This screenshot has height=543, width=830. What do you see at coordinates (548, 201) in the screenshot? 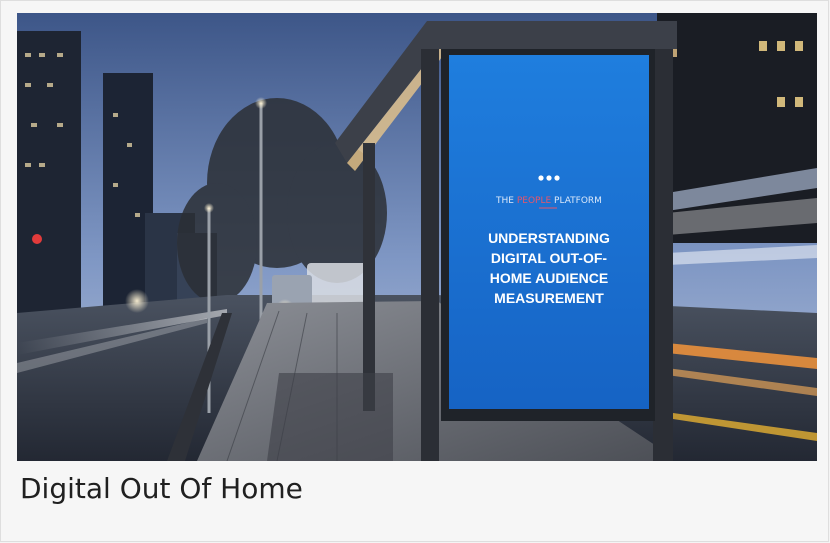
I see `brand-name: THE PEOPLE PLATFORM` at bounding box center [548, 201].